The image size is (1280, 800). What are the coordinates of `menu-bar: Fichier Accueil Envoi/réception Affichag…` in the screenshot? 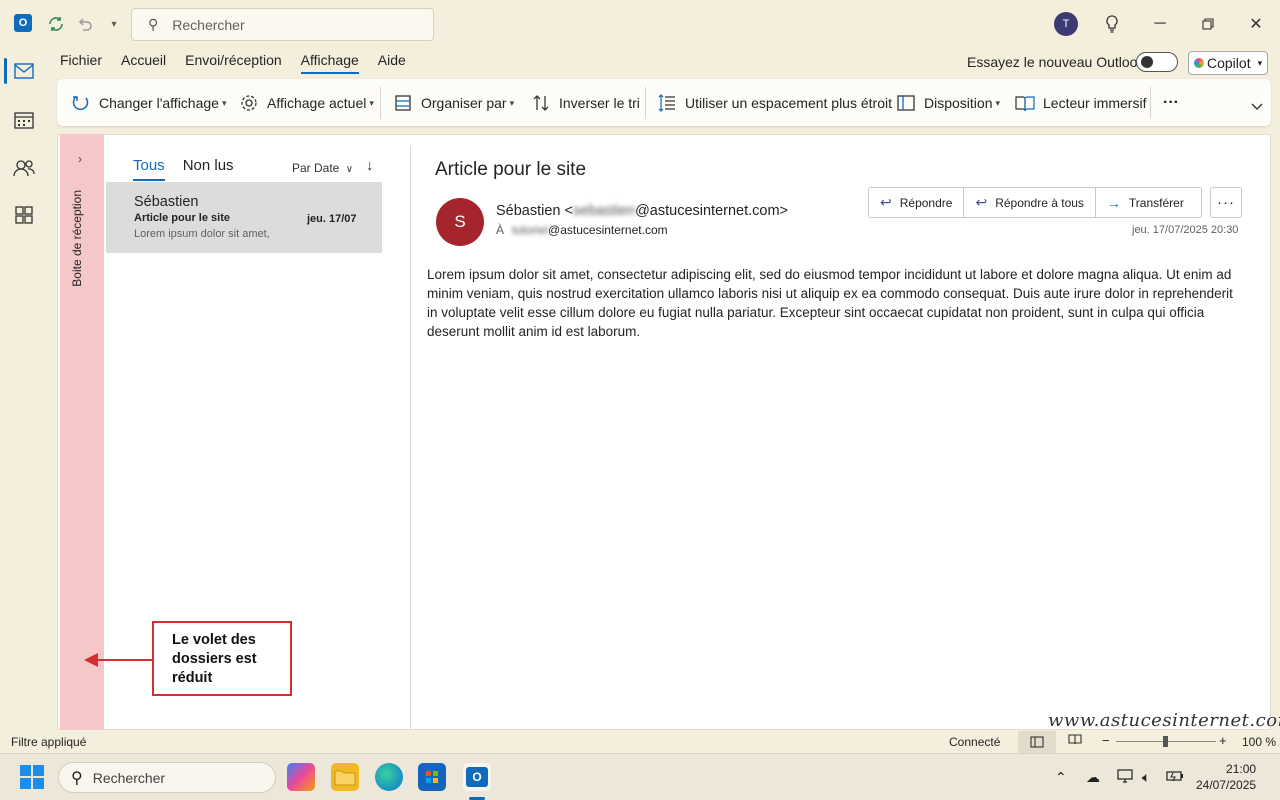 It's located at (242, 63).